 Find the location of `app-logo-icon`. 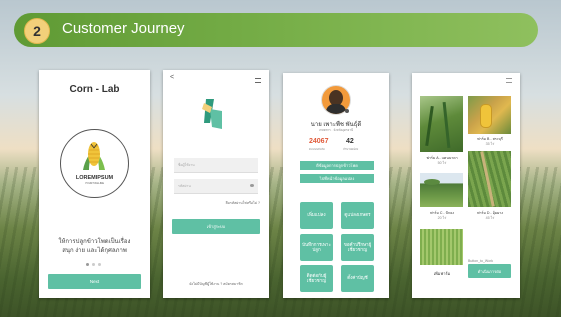

app-logo-icon is located at coordinates (212, 114).